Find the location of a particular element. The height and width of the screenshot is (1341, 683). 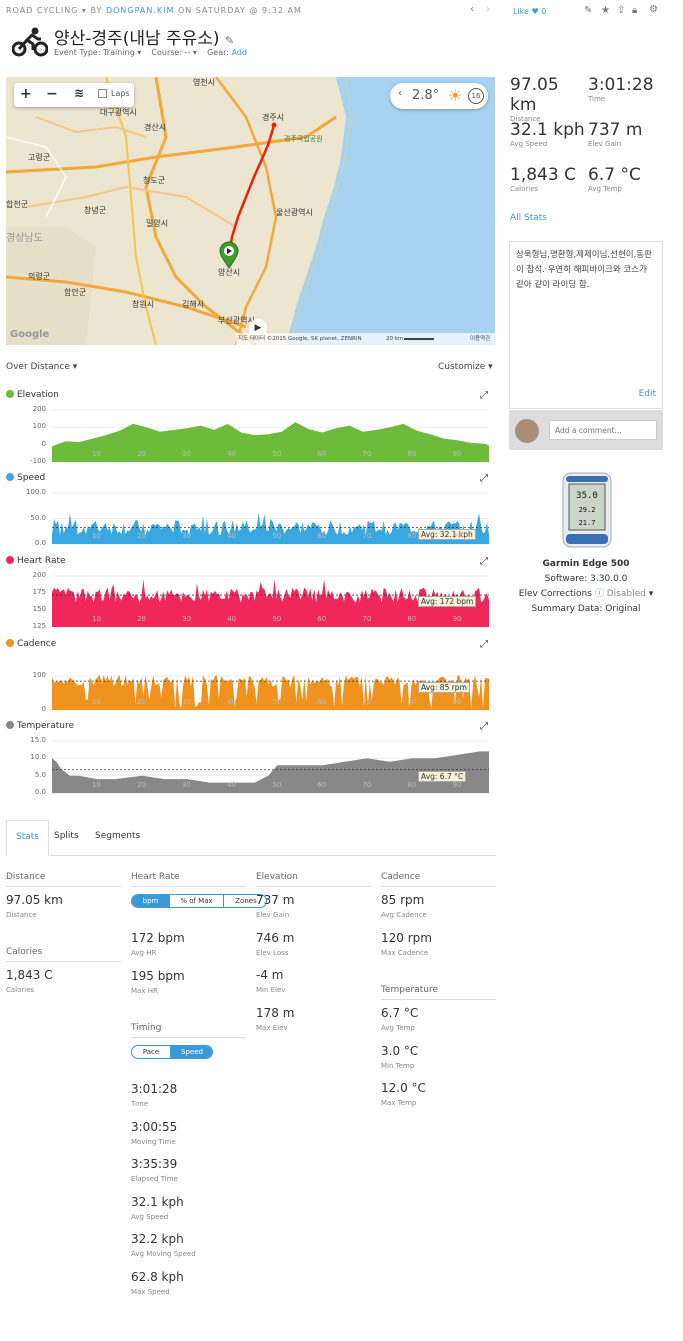

user-link: DONGPAN.KIM is located at coordinates (140, 10).